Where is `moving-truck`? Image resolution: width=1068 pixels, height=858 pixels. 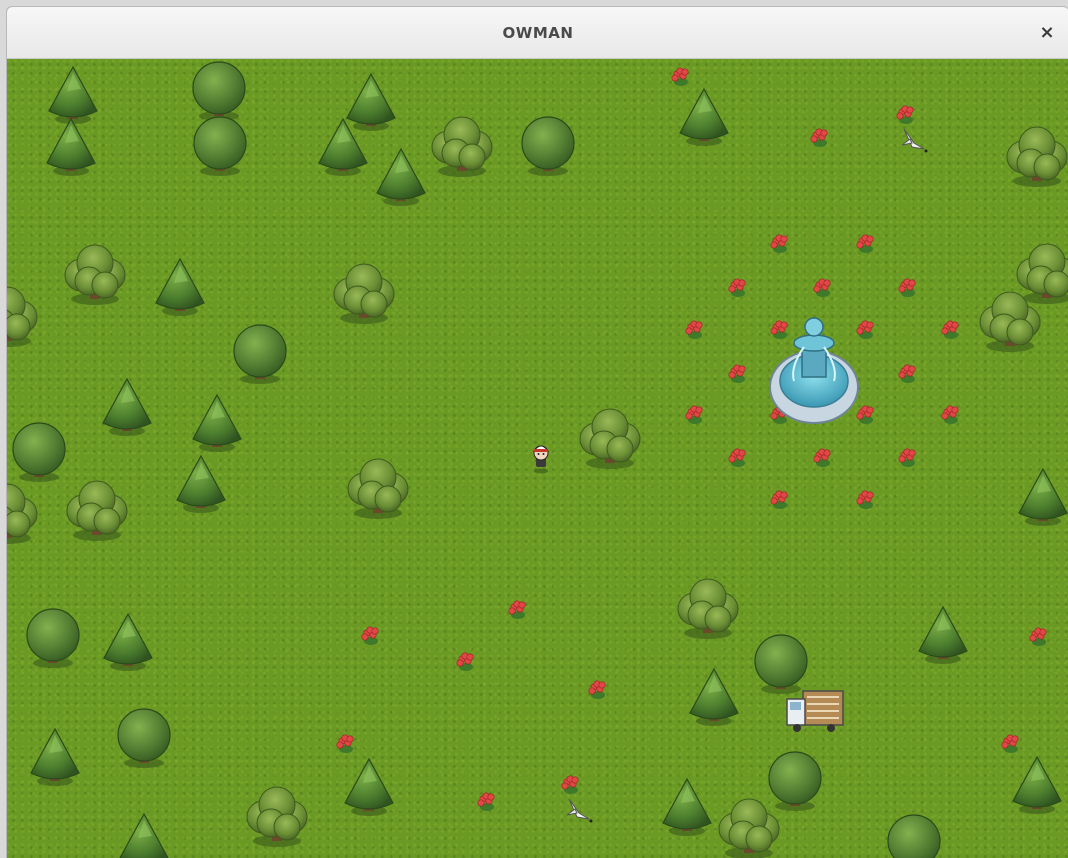 moving-truck is located at coordinates (815, 711).